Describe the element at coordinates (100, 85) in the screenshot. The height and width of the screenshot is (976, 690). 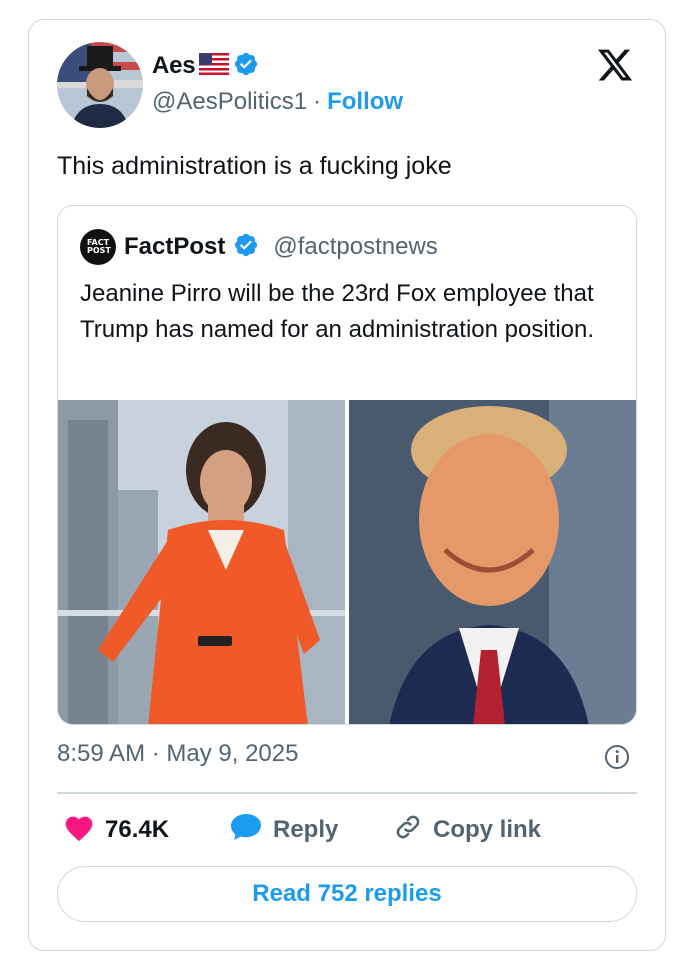
I see `author-avatar` at that location.